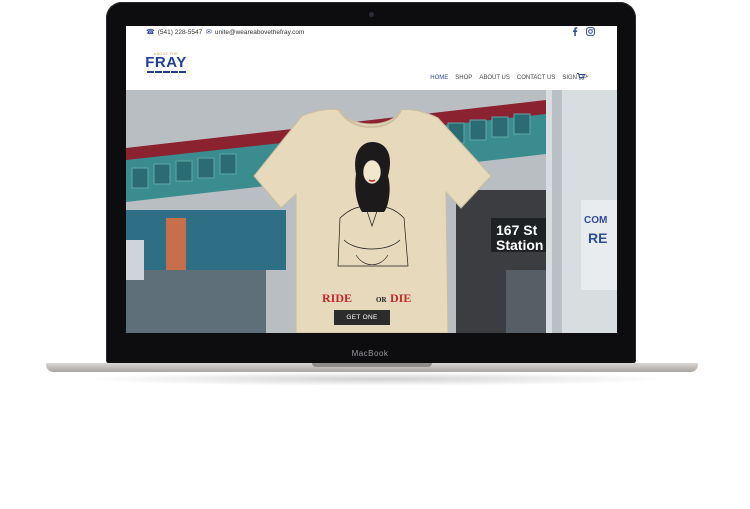 This screenshot has width=750, height=509. I want to click on main-nav: HOME SHOP ABOUT US CONTACT US SIGN UP, so click(508, 78).